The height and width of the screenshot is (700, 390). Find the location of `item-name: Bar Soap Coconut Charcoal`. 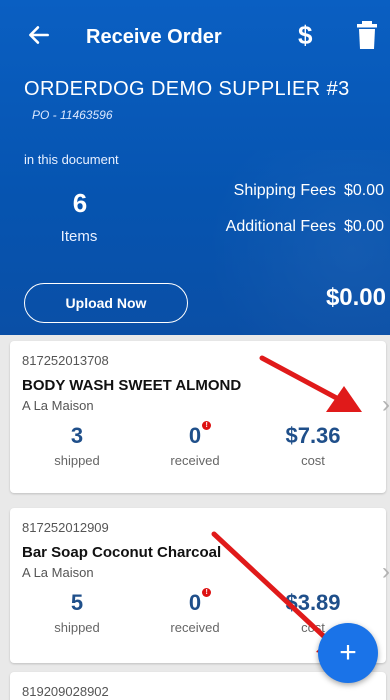

item-name: Bar Soap Coconut Charcoal is located at coordinates (122, 552).